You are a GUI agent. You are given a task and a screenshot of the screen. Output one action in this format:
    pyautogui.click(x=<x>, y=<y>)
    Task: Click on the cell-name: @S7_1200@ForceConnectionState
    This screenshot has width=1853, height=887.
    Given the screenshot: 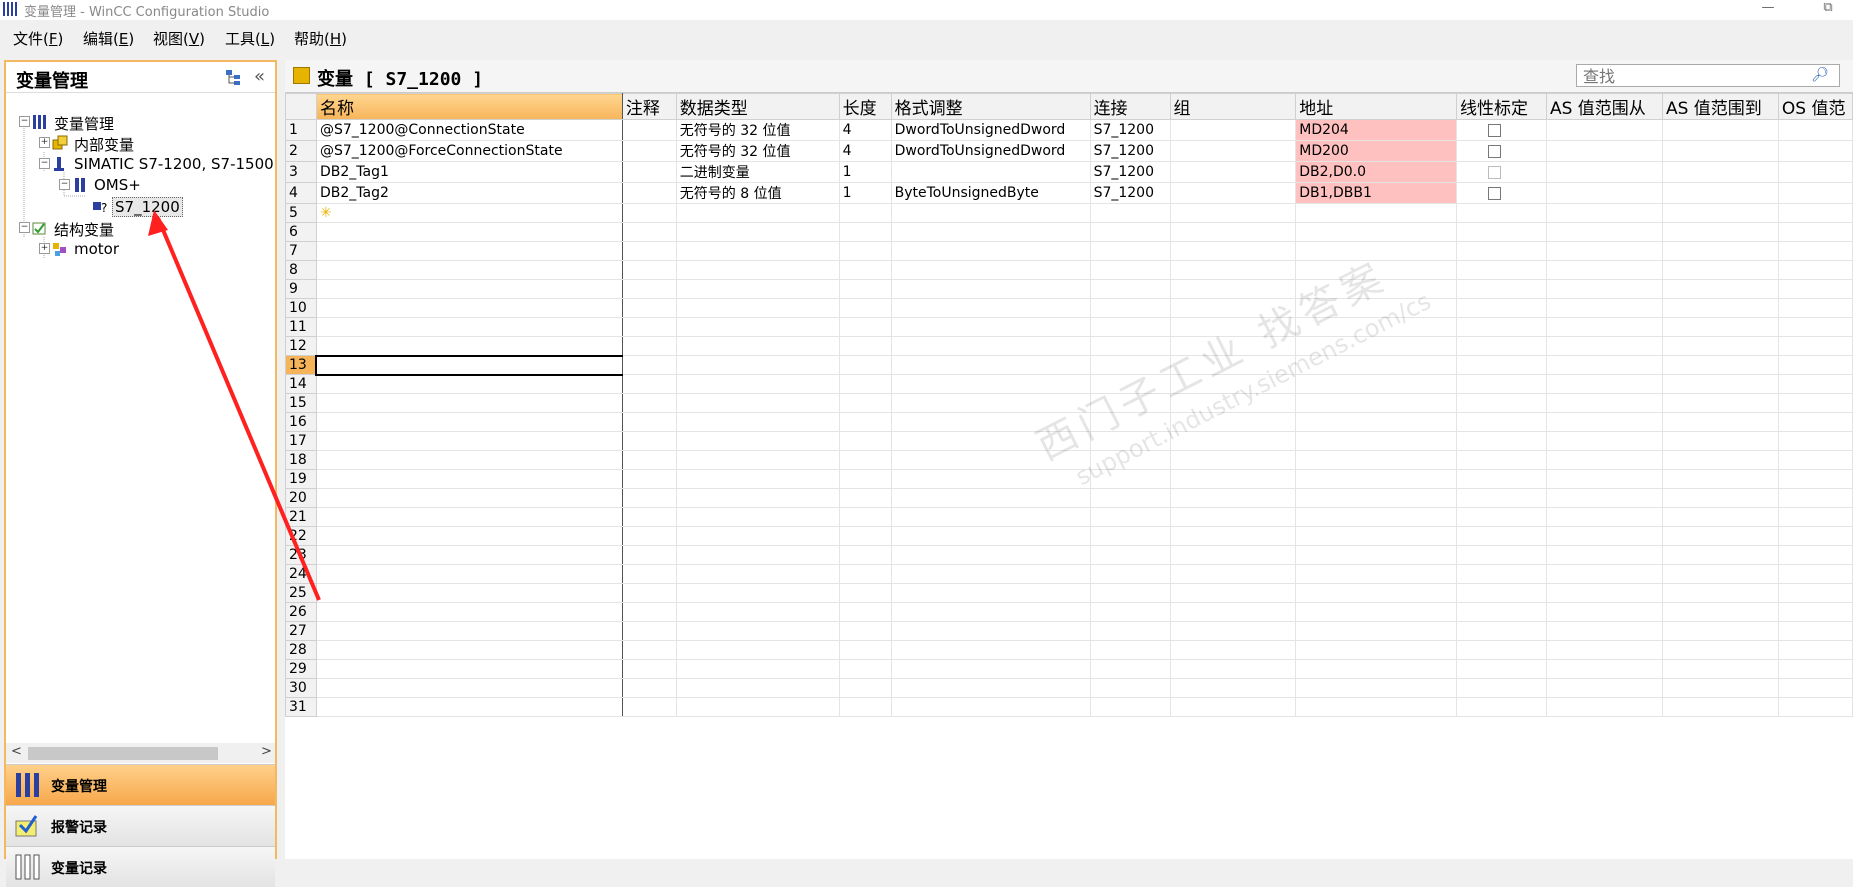 What is the action you would take?
    pyautogui.click(x=469, y=151)
    